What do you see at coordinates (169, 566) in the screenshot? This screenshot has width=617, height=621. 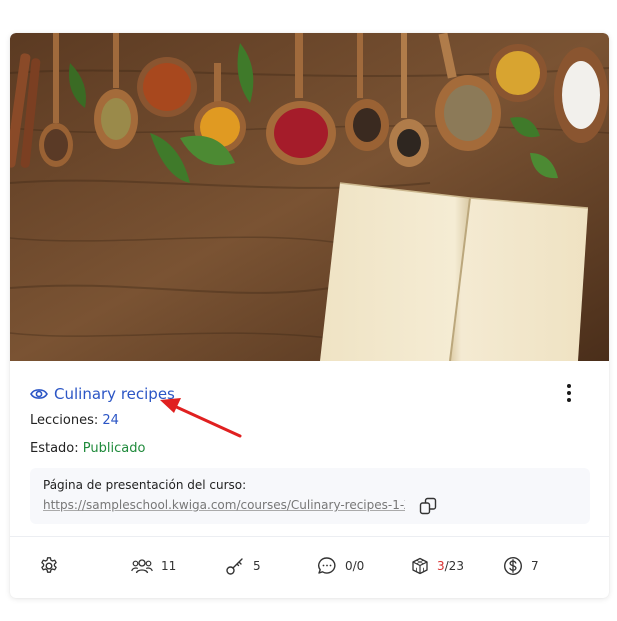 I see `students-count: 11` at bounding box center [169, 566].